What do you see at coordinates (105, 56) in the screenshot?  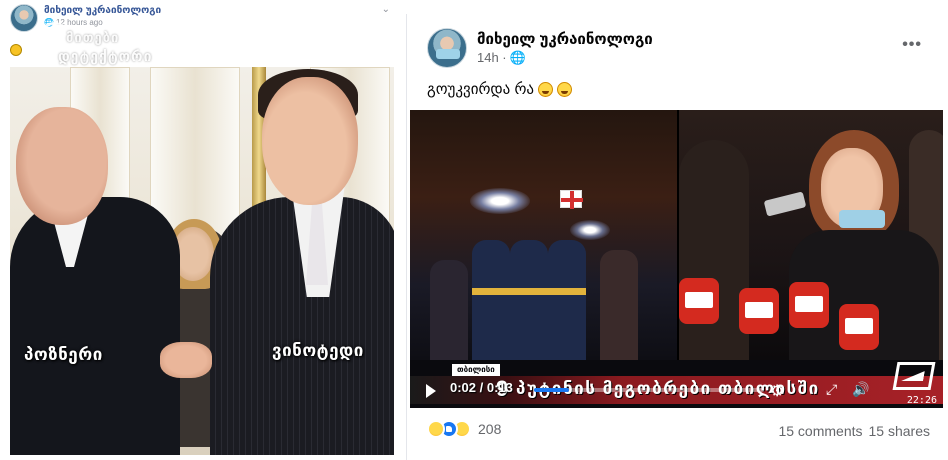 I see `watermark-line2: დეტექტორი` at bounding box center [105, 56].